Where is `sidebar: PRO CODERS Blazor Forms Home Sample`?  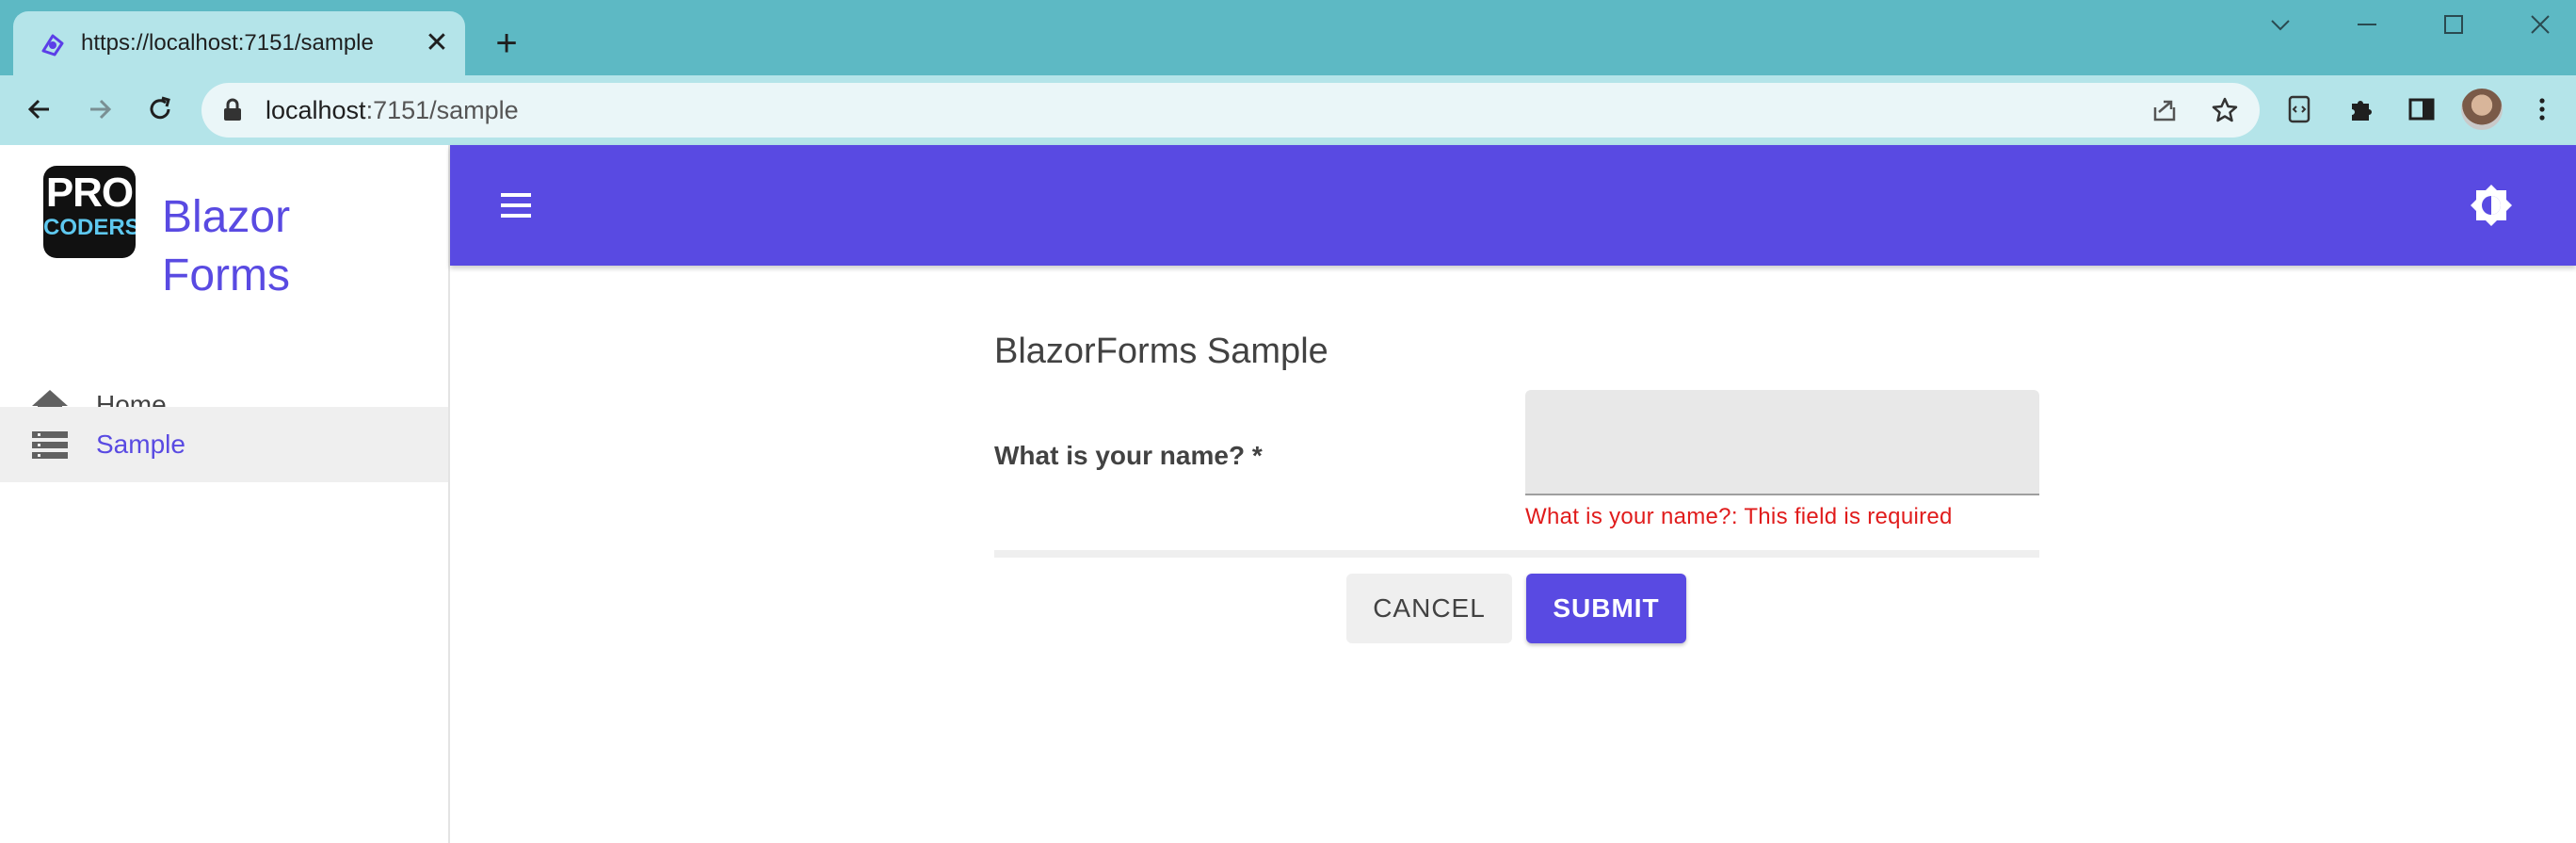 sidebar: PRO CODERS Blazor Forms Home Sample is located at coordinates (225, 494).